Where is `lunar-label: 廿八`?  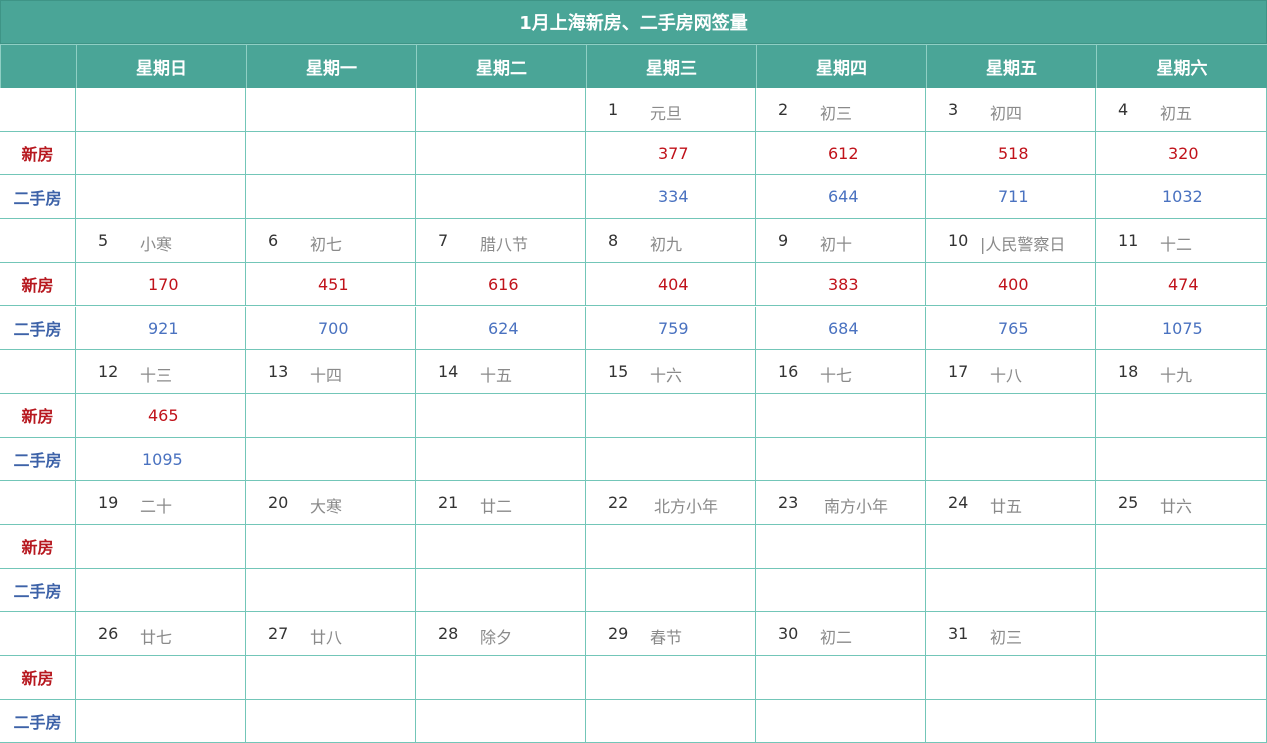
lunar-label: 廿八 is located at coordinates (326, 638).